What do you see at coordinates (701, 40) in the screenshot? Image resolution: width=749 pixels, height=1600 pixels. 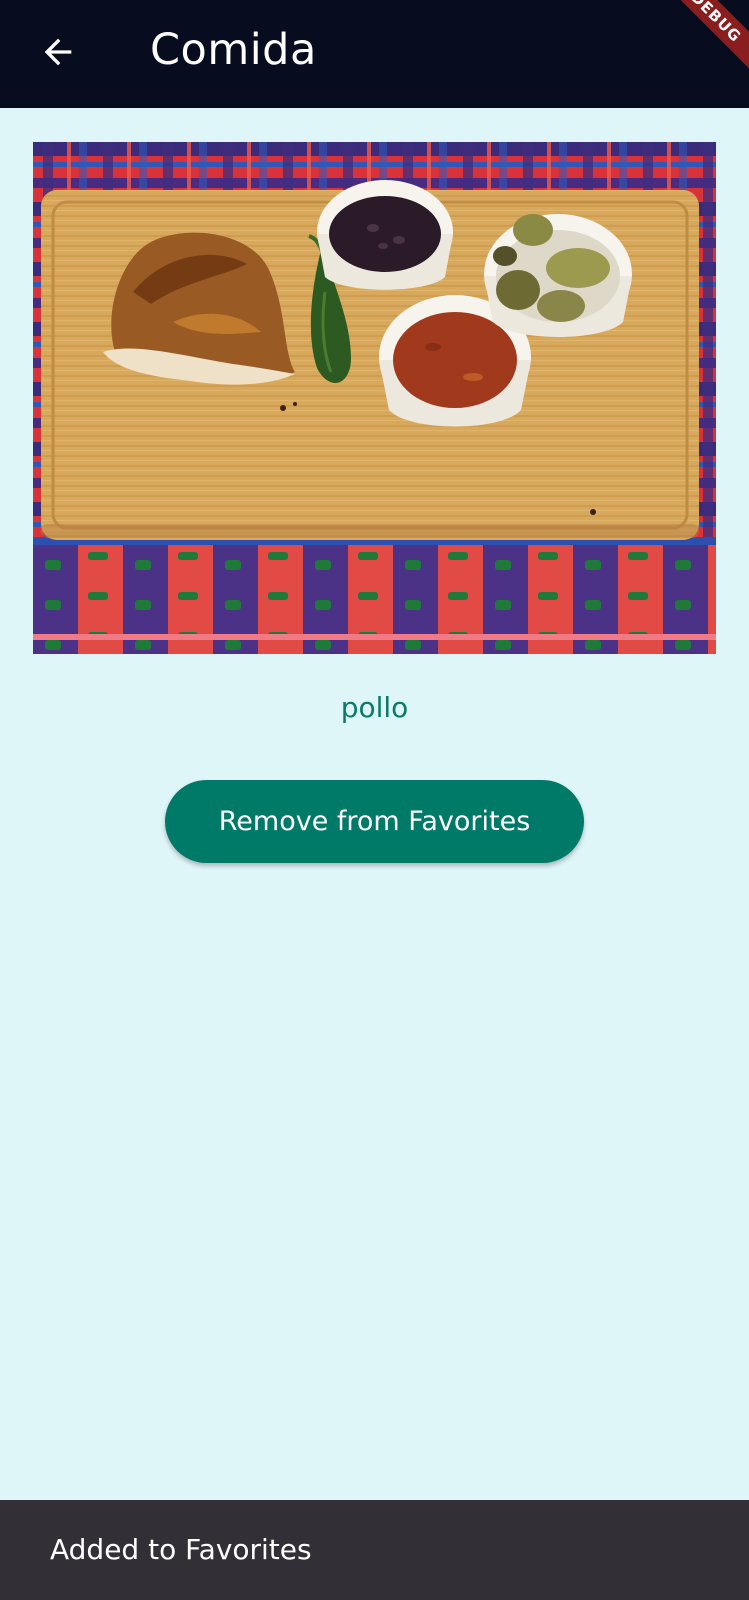 I see `debug-banner: DEBUG` at bounding box center [701, 40].